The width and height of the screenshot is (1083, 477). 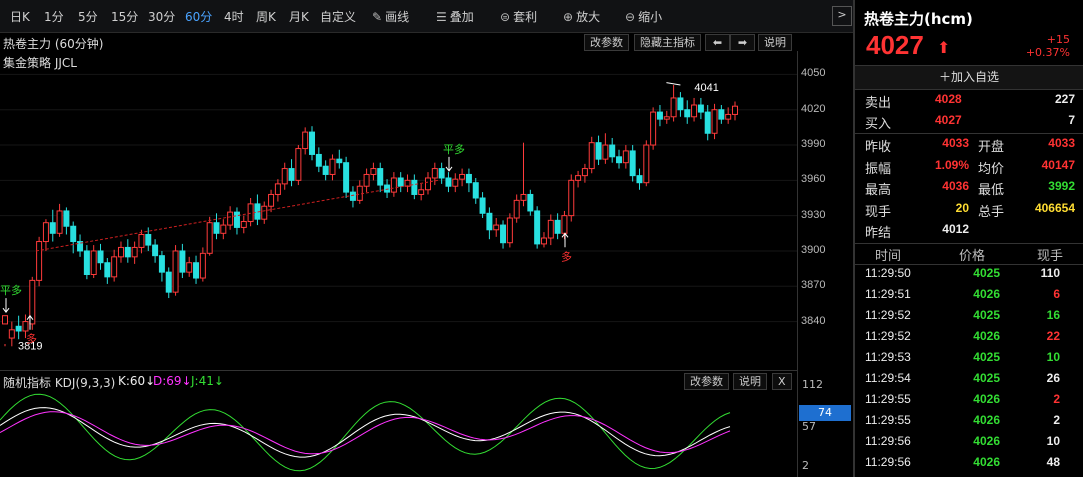 What do you see at coordinates (878, 124) in the screenshot?
I see `bid-label: 买入` at bounding box center [878, 124].